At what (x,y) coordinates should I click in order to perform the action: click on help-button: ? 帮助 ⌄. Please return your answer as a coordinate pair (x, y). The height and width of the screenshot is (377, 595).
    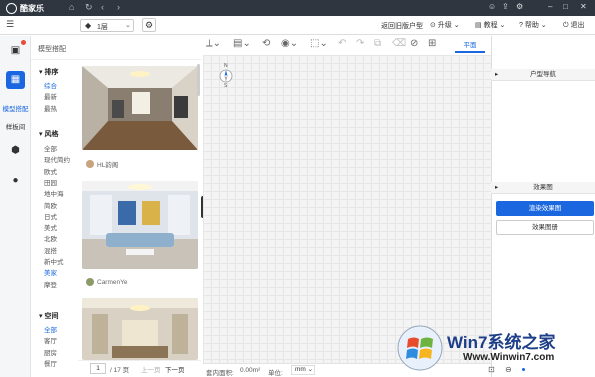
    Looking at the image, I should click on (533, 25).